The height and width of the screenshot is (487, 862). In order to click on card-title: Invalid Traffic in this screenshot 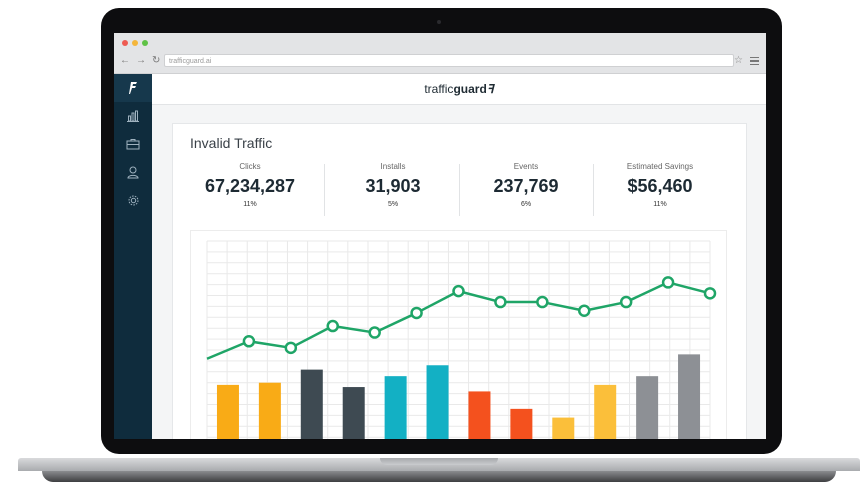, I will do `click(231, 143)`.